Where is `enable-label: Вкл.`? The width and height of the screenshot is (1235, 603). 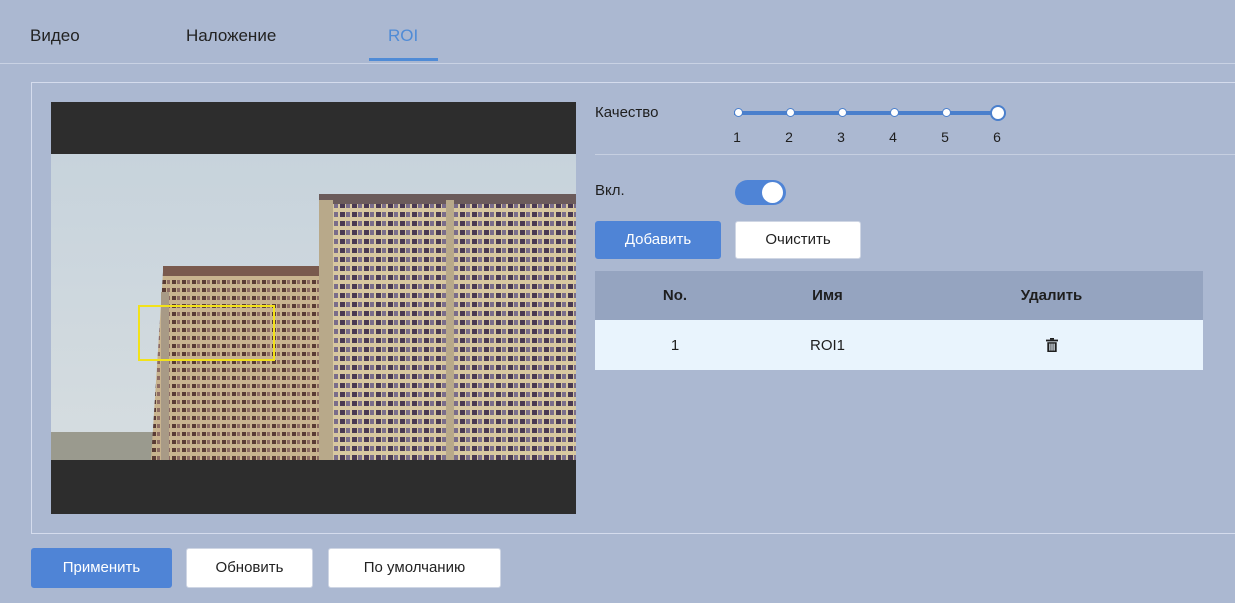 enable-label: Вкл. is located at coordinates (610, 190).